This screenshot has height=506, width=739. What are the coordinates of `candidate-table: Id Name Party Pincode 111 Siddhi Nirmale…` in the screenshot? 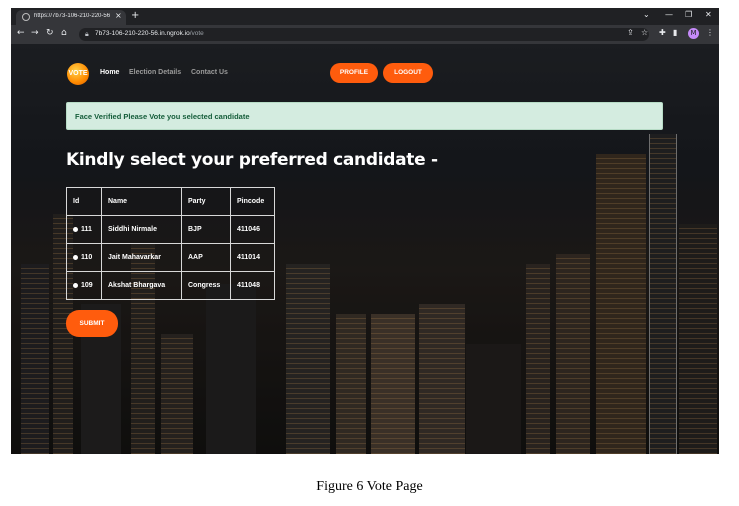 It's located at (170, 243).